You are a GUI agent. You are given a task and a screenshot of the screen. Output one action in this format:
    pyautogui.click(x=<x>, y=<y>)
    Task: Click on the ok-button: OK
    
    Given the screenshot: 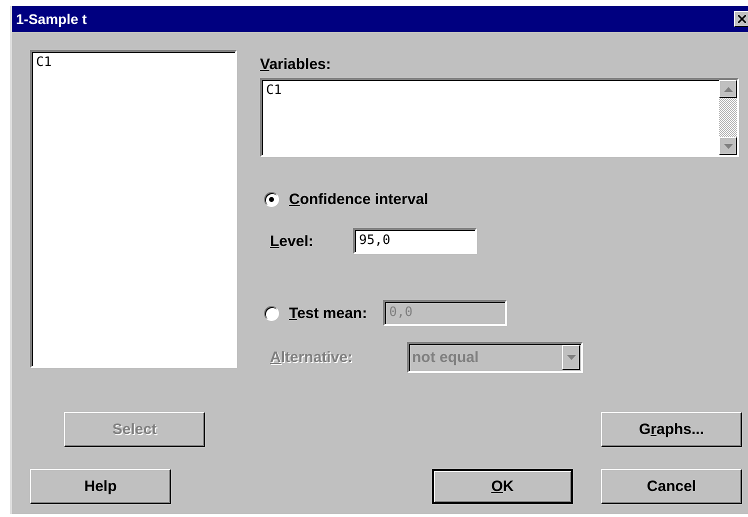 What is the action you would take?
    pyautogui.click(x=502, y=486)
    